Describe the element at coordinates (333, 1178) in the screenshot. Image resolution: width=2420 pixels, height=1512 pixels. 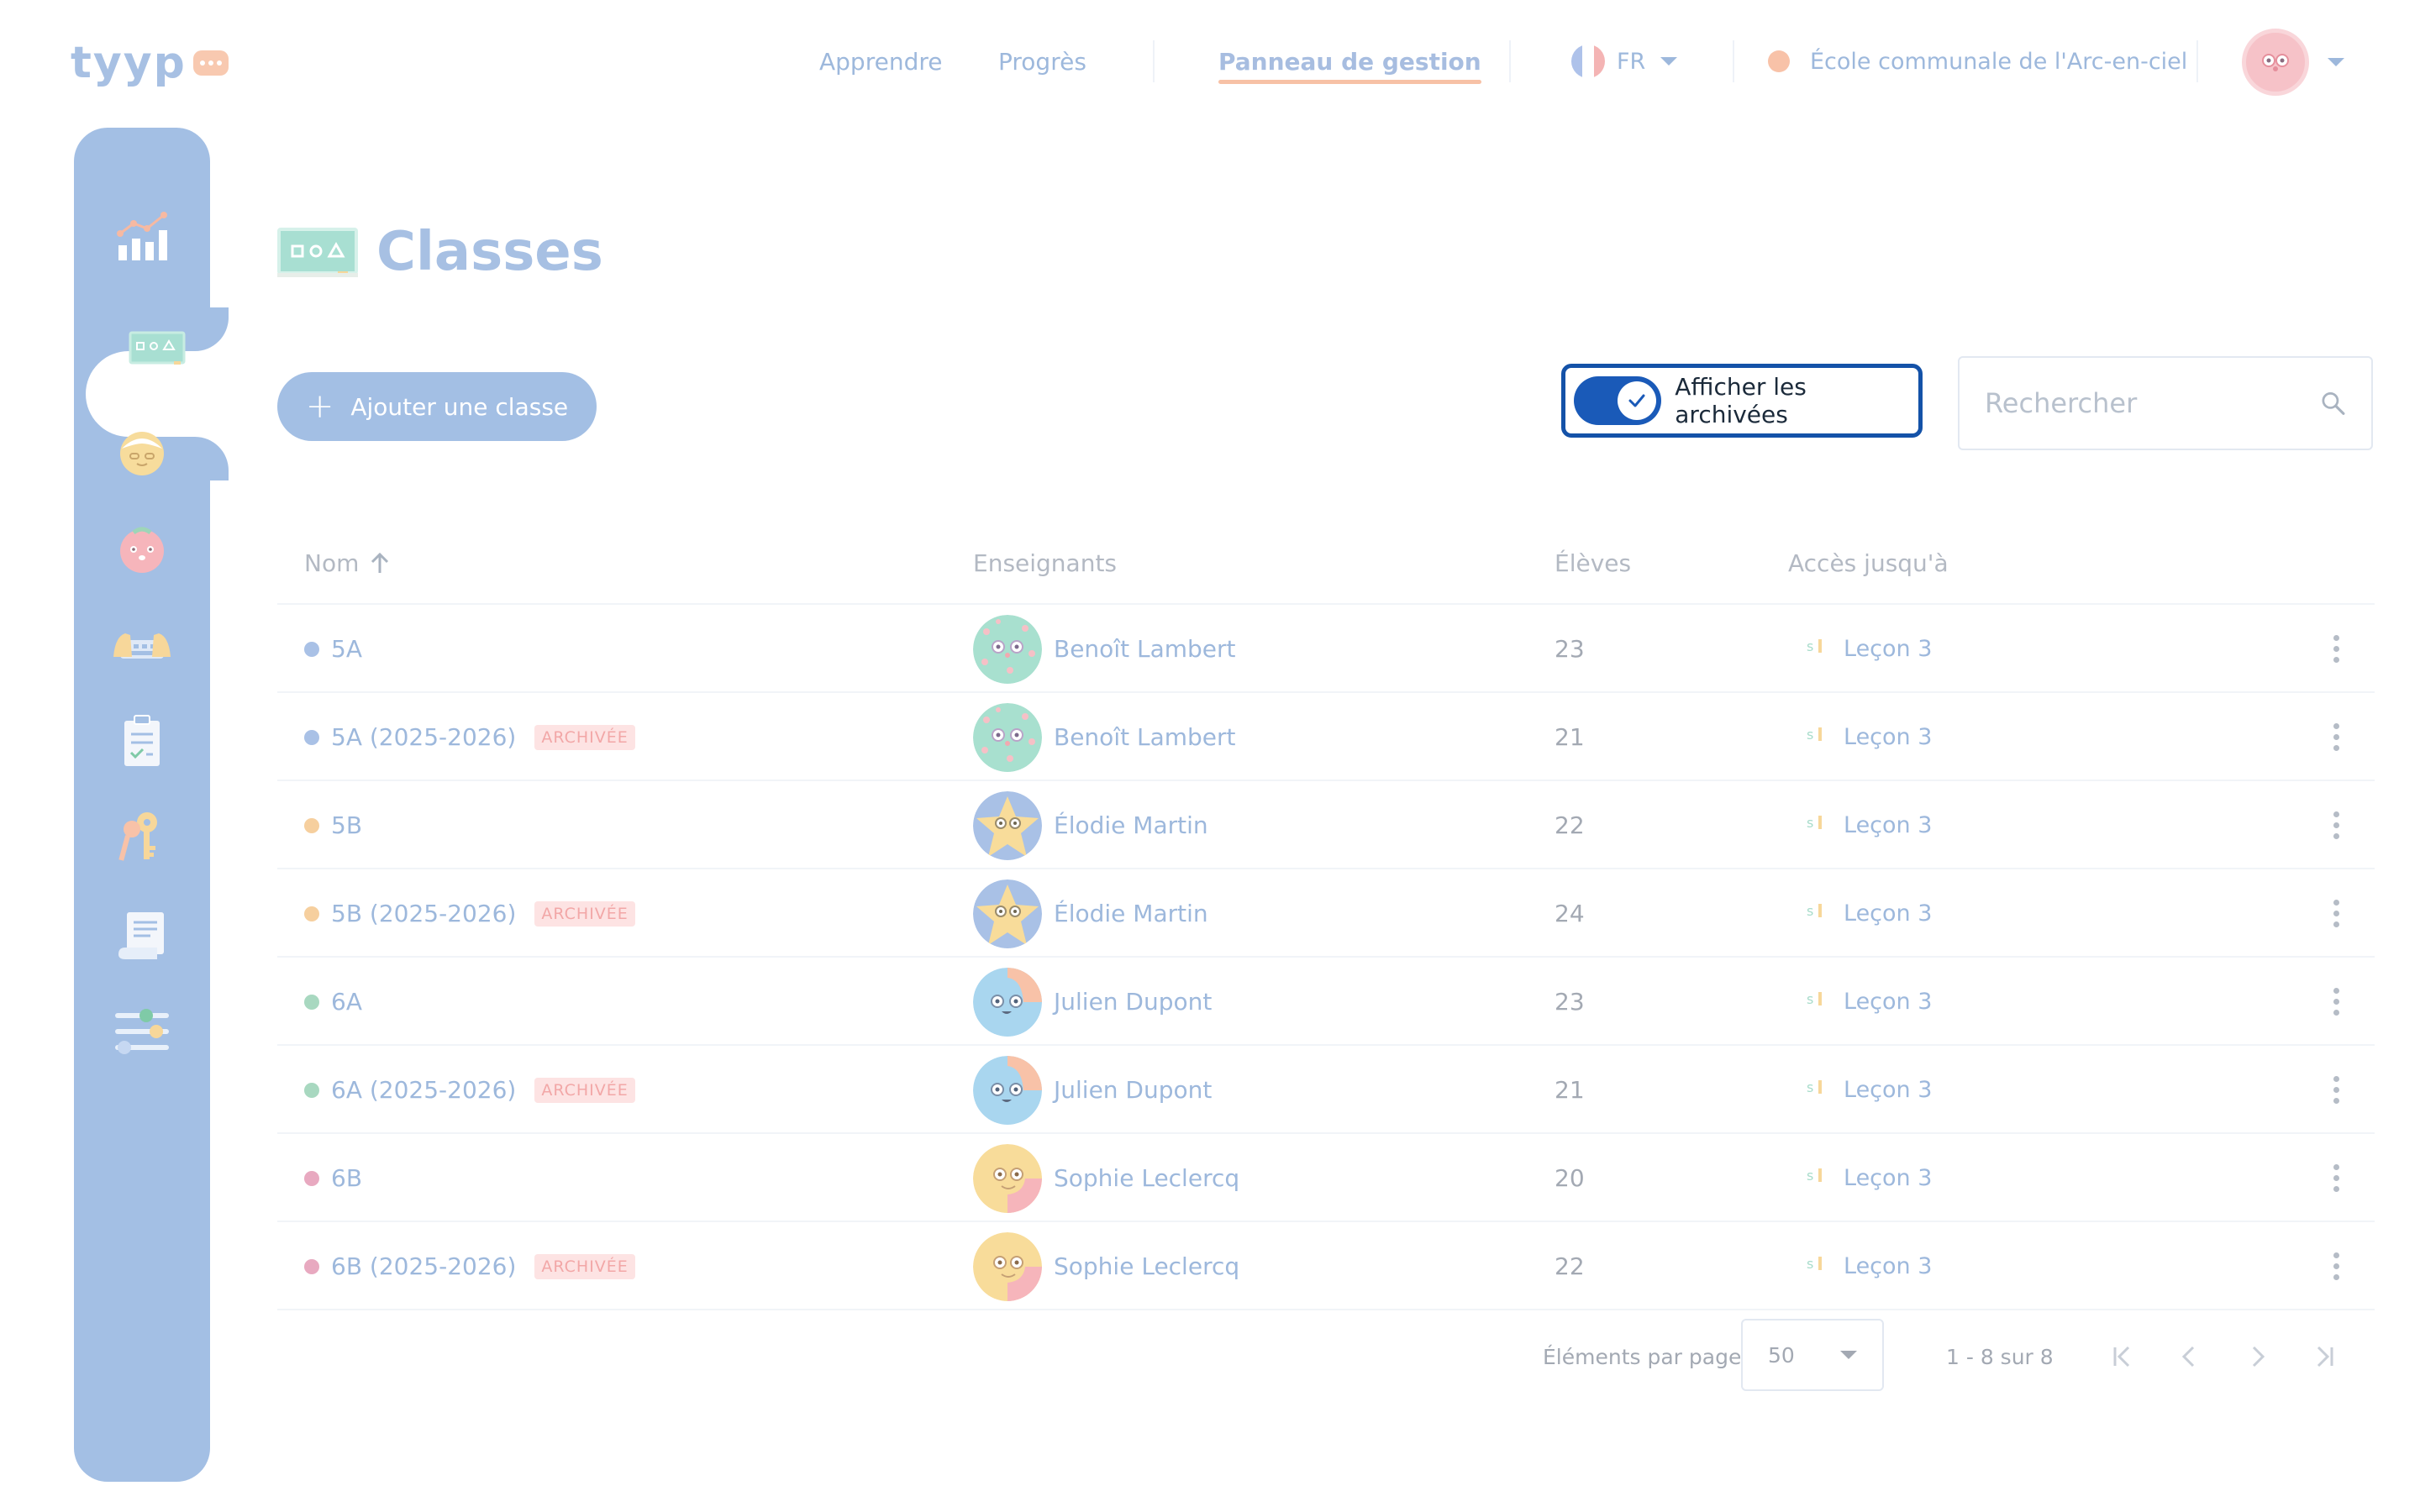
I see `class-name-cell: 6B` at that location.